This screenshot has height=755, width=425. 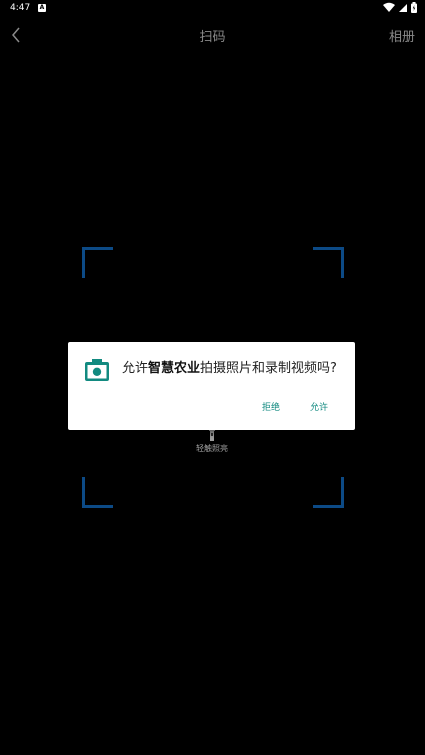 I want to click on title-bar: 扫码 相册, so click(x=212, y=35).